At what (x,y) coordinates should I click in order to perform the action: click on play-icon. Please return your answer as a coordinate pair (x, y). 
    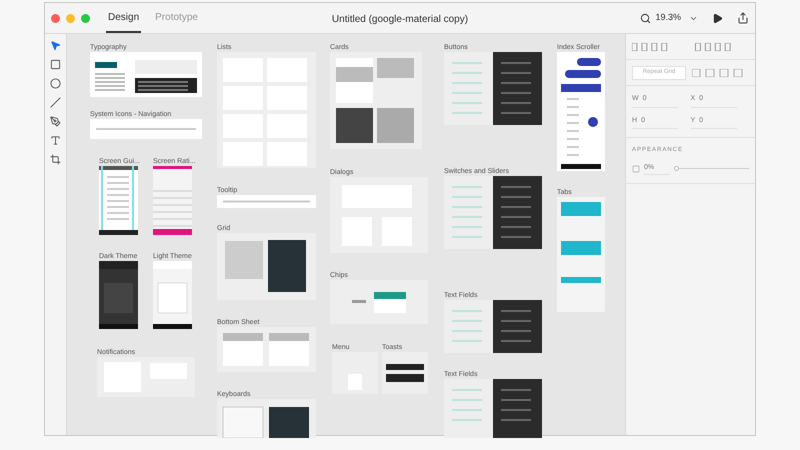
    Looking at the image, I should click on (717, 18).